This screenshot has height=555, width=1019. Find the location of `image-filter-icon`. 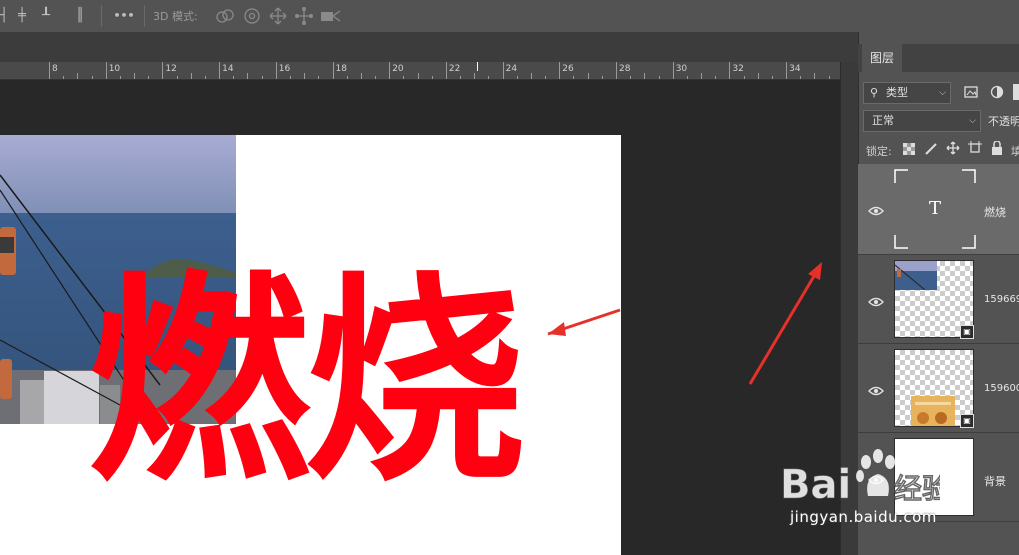

image-filter-icon is located at coordinates (971, 92).